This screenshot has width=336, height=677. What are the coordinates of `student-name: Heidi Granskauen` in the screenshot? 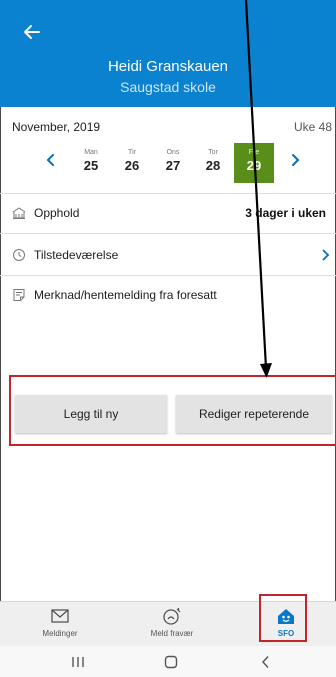 It's located at (168, 66).